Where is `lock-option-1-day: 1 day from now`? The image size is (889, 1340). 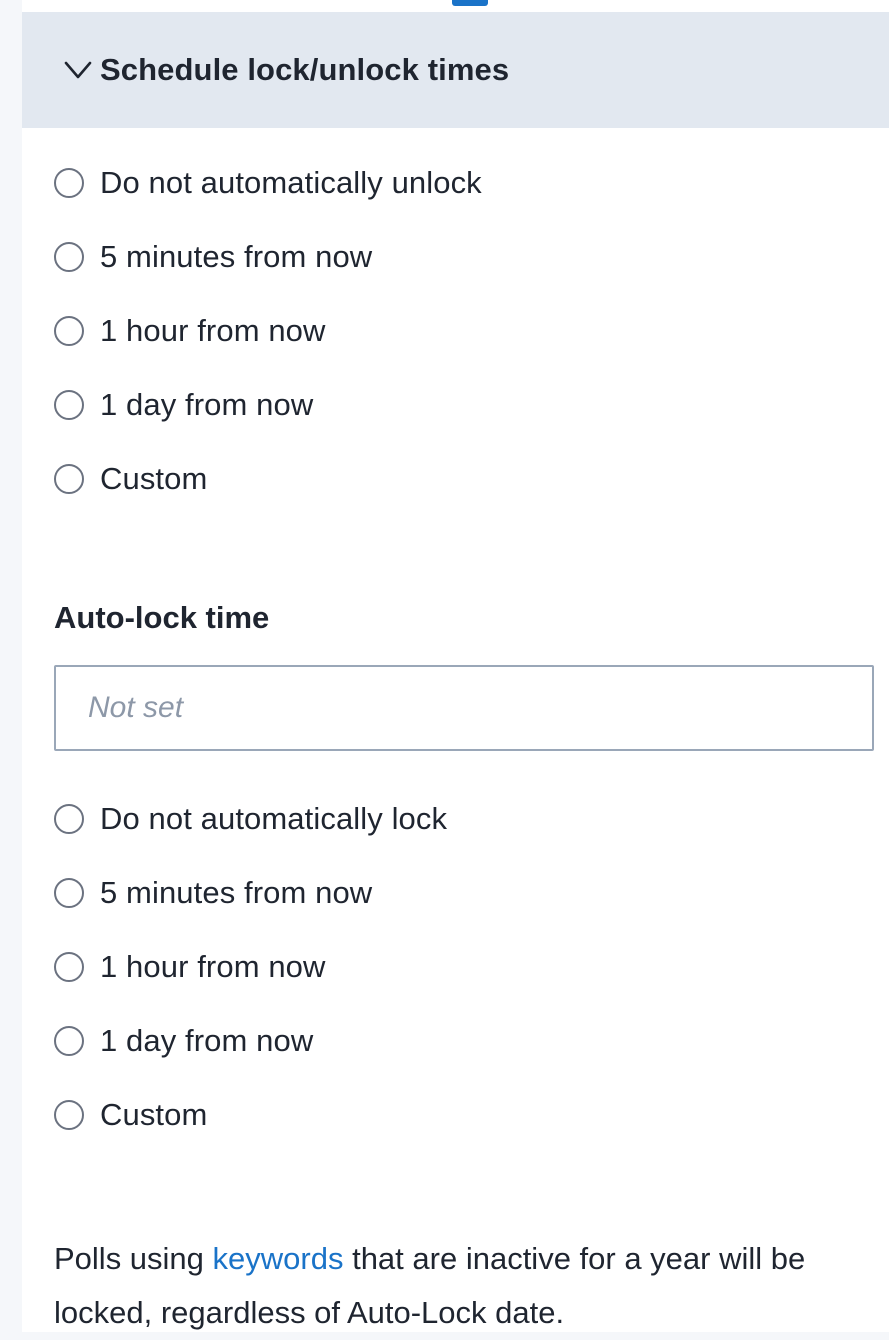
lock-option-1-day: 1 day from now is located at coordinates (250, 1041).